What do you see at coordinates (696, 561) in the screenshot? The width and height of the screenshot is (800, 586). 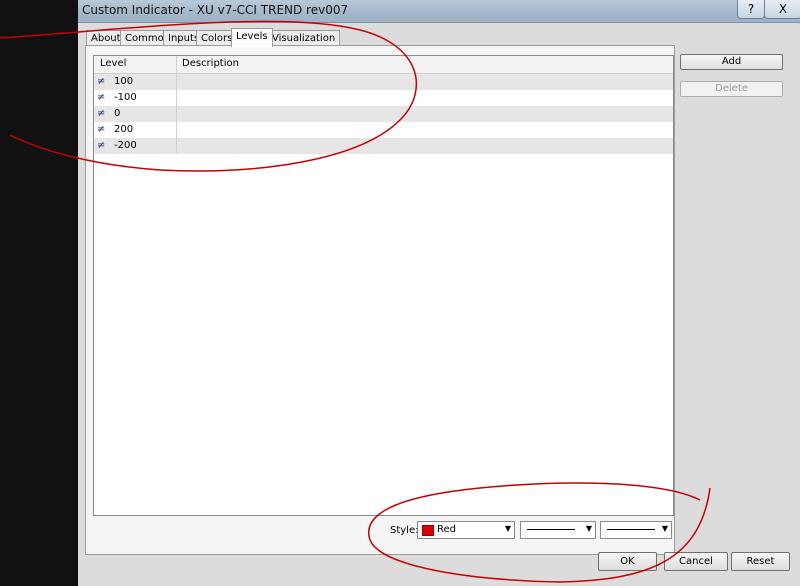 I see `cancel-button: Cancel` at bounding box center [696, 561].